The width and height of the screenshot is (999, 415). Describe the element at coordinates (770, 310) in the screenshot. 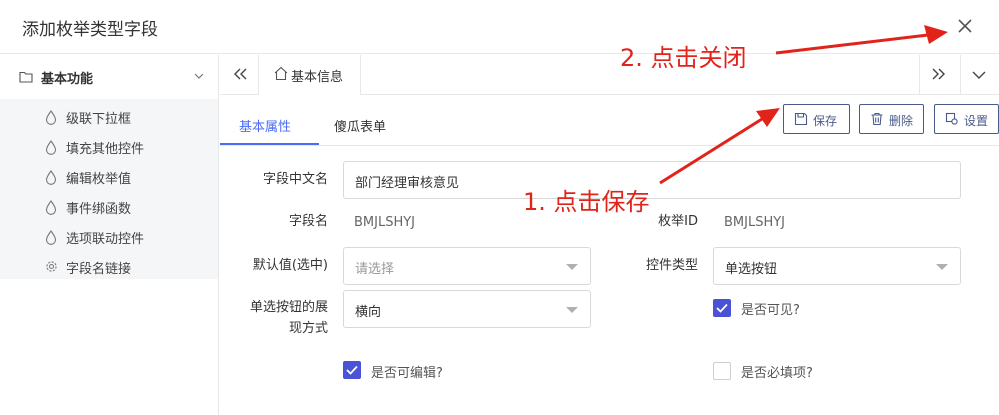

I see `visible-label: 是否可见?` at that location.